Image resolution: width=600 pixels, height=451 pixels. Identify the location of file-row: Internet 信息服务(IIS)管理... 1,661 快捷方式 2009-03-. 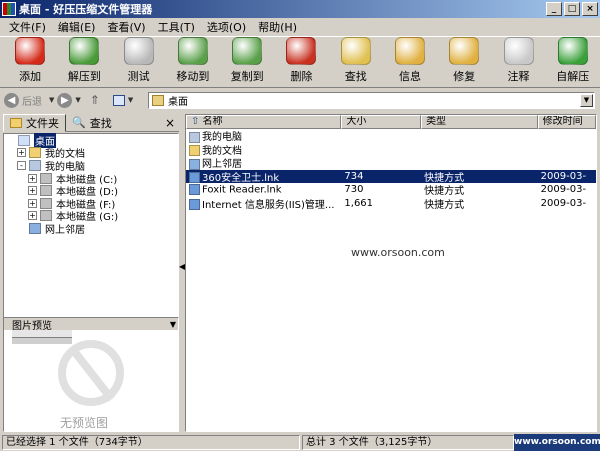
(391, 204).